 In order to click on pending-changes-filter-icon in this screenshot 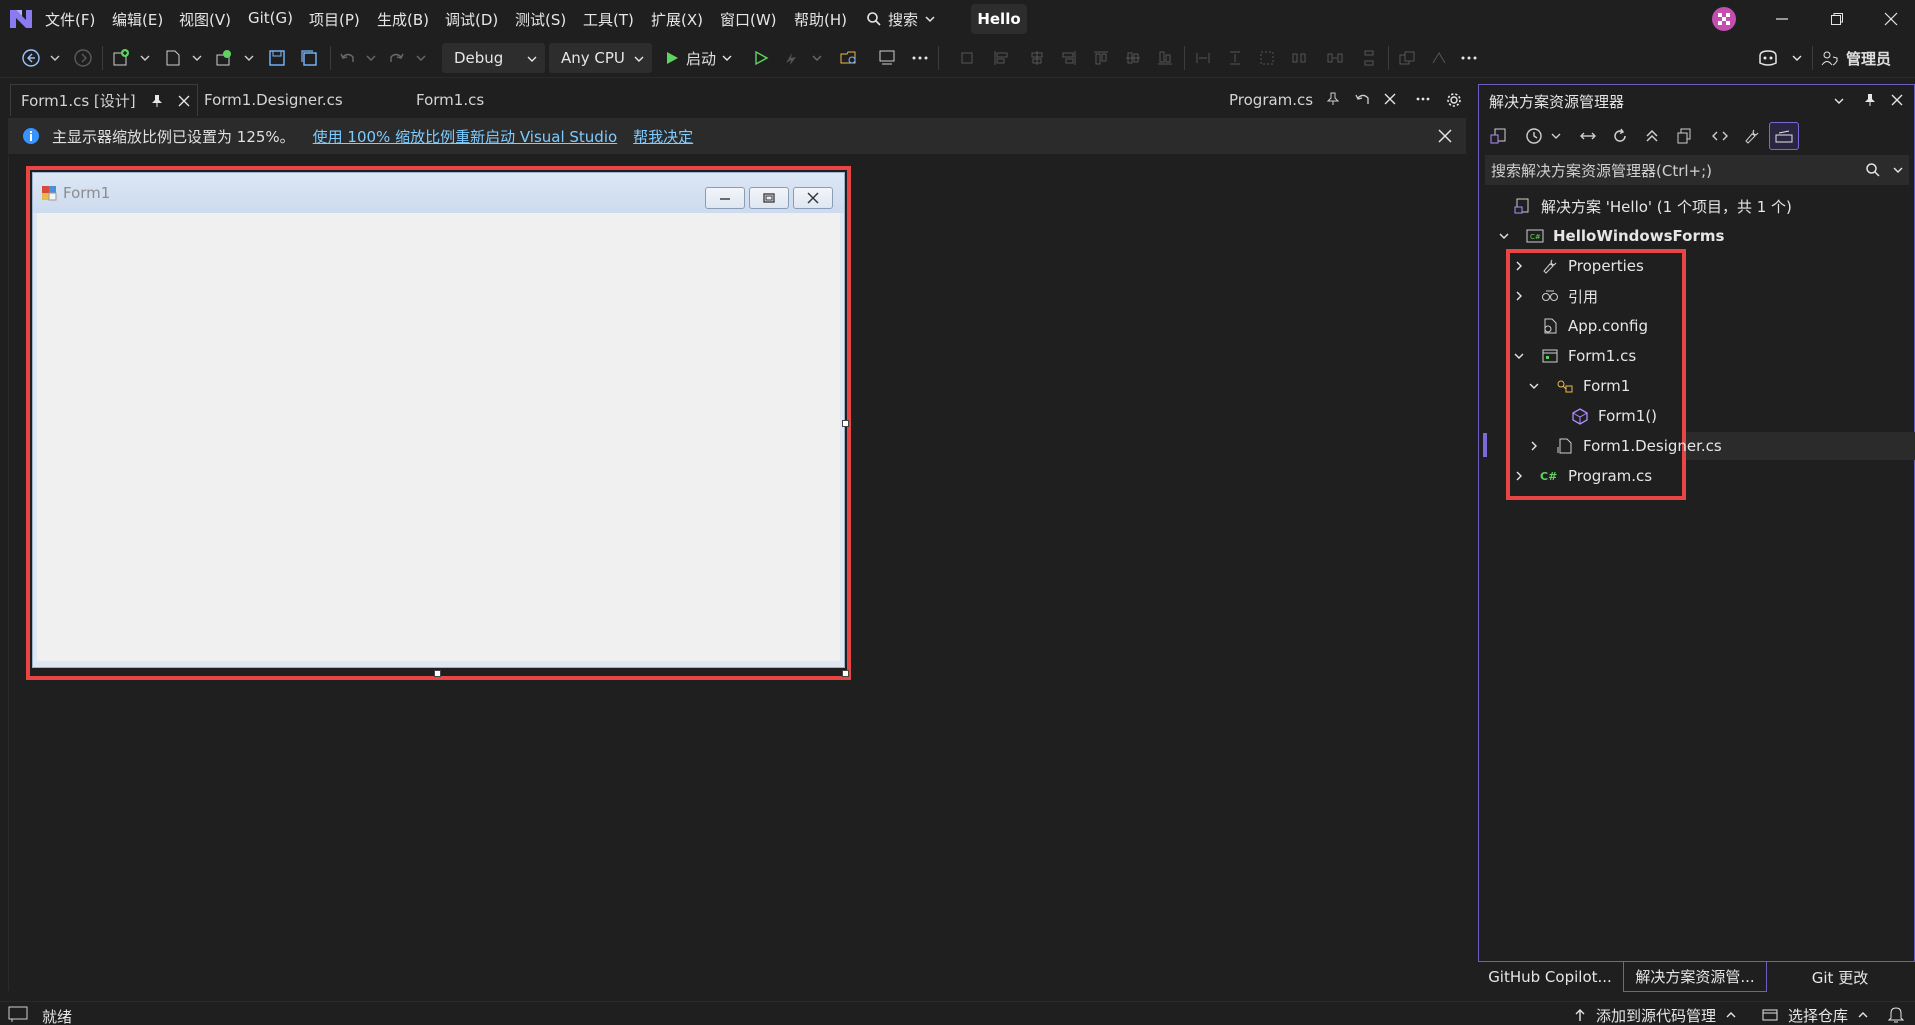, I will do `click(1534, 136)`.